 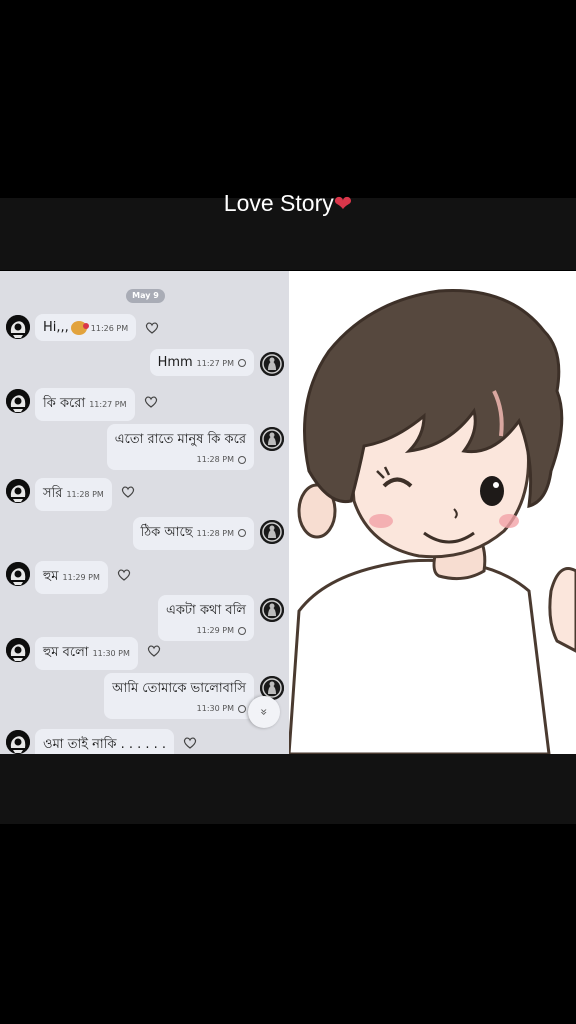 I want to click on outgoing-message: ঠিক আছে 11:28 PM, so click(x=193, y=533).